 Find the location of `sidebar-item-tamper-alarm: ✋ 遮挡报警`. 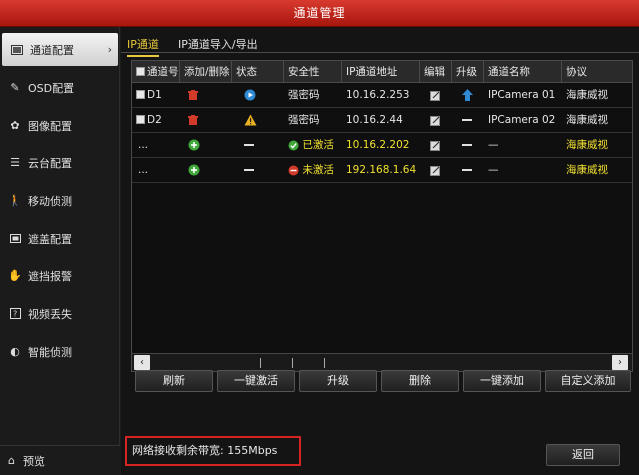

sidebar-item-tamper-alarm: ✋ 遮挡报警 is located at coordinates (60, 275).